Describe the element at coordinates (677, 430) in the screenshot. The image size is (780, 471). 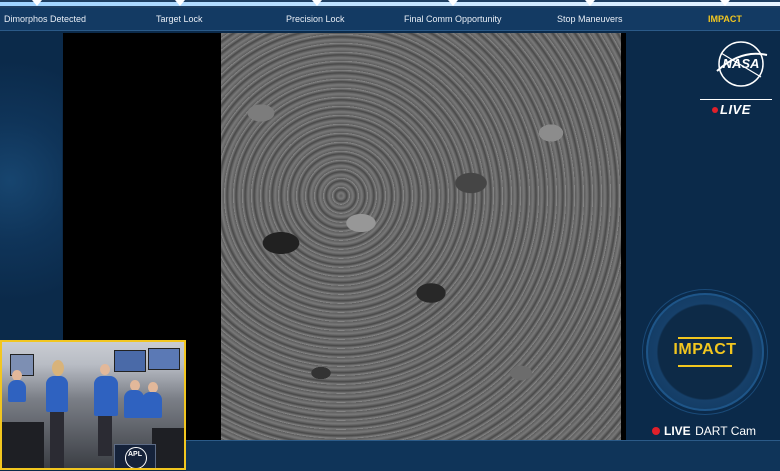
I see `live-cam-live-text: LIVE` at that location.